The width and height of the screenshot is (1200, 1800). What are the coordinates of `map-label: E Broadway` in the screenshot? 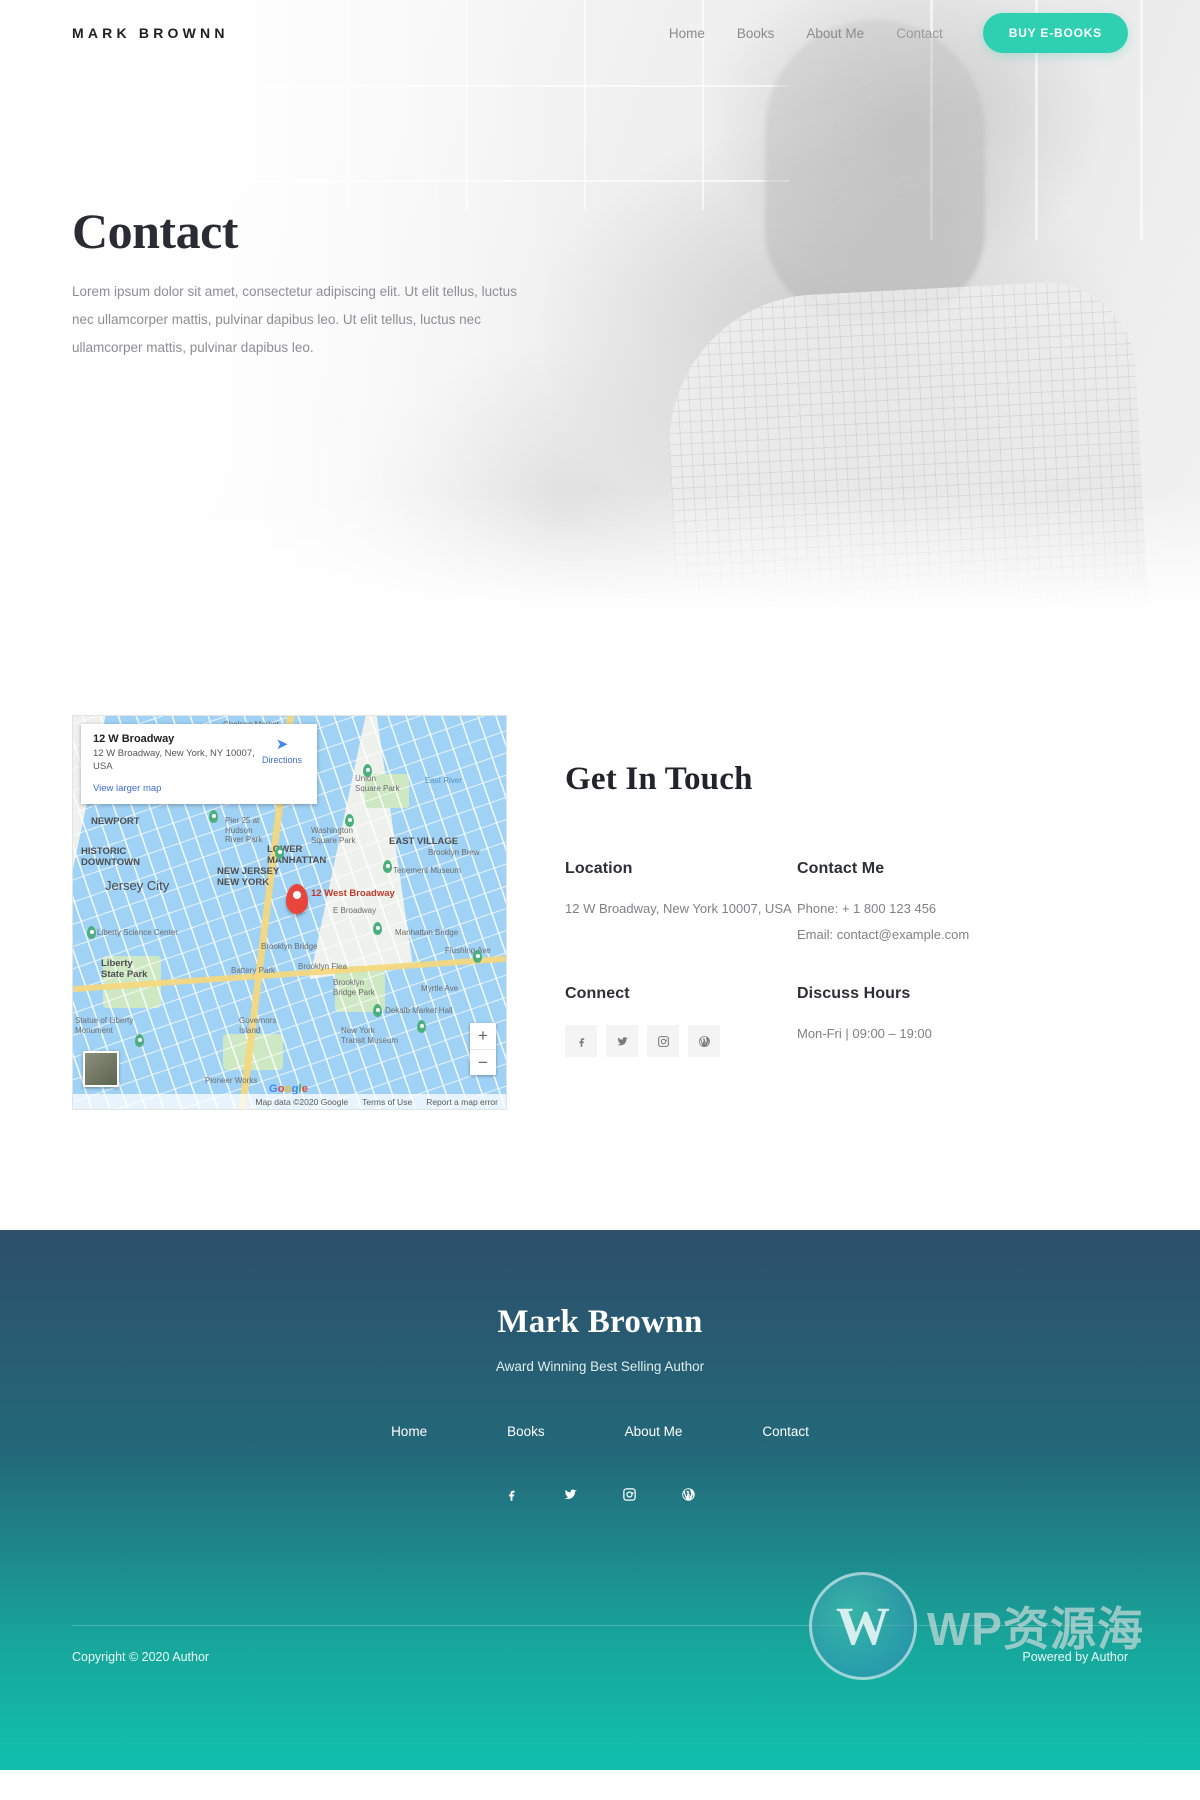 It's located at (355, 910).